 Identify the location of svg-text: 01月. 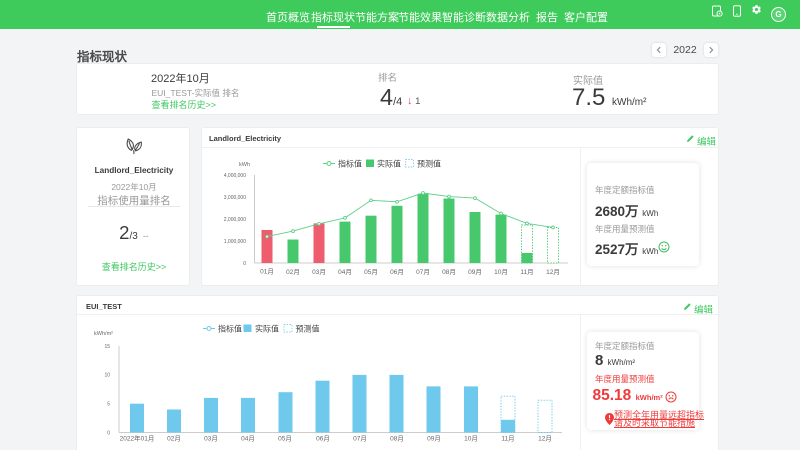
(267, 272).